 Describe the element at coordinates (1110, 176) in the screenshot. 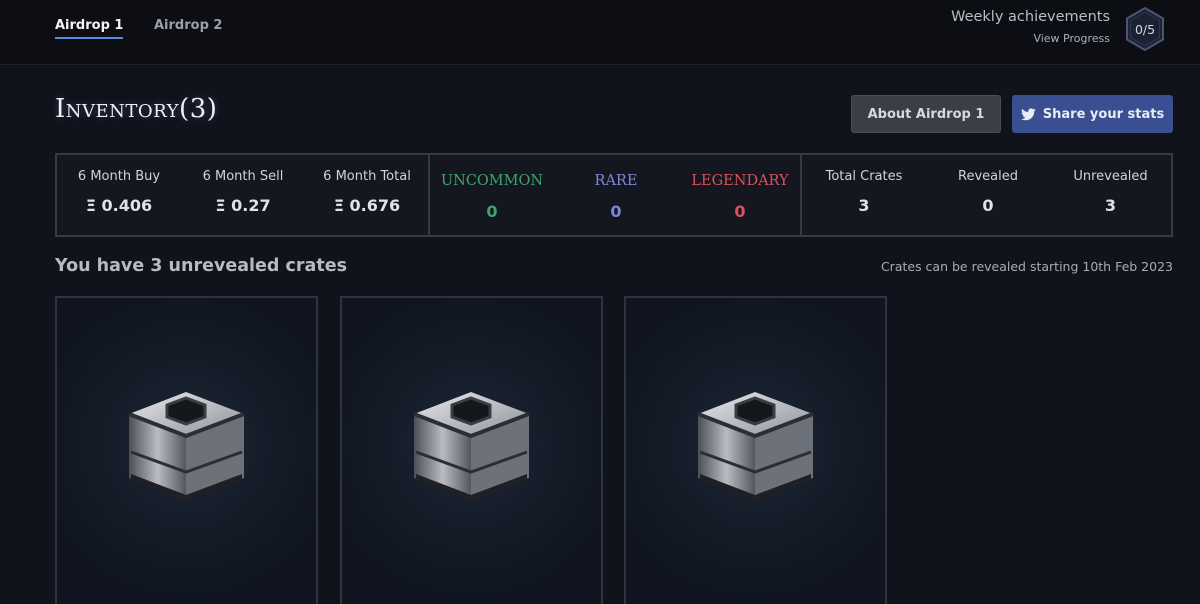

I see `stat-label: Unrevealed` at that location.